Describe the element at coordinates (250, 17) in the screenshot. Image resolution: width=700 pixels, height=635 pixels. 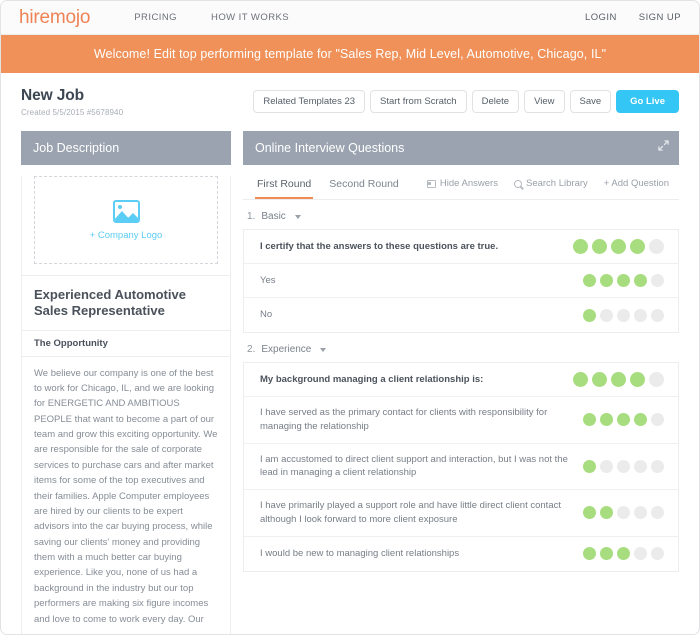
I see `nav-item-how-it-works: HOW IT WORKS` at that location.